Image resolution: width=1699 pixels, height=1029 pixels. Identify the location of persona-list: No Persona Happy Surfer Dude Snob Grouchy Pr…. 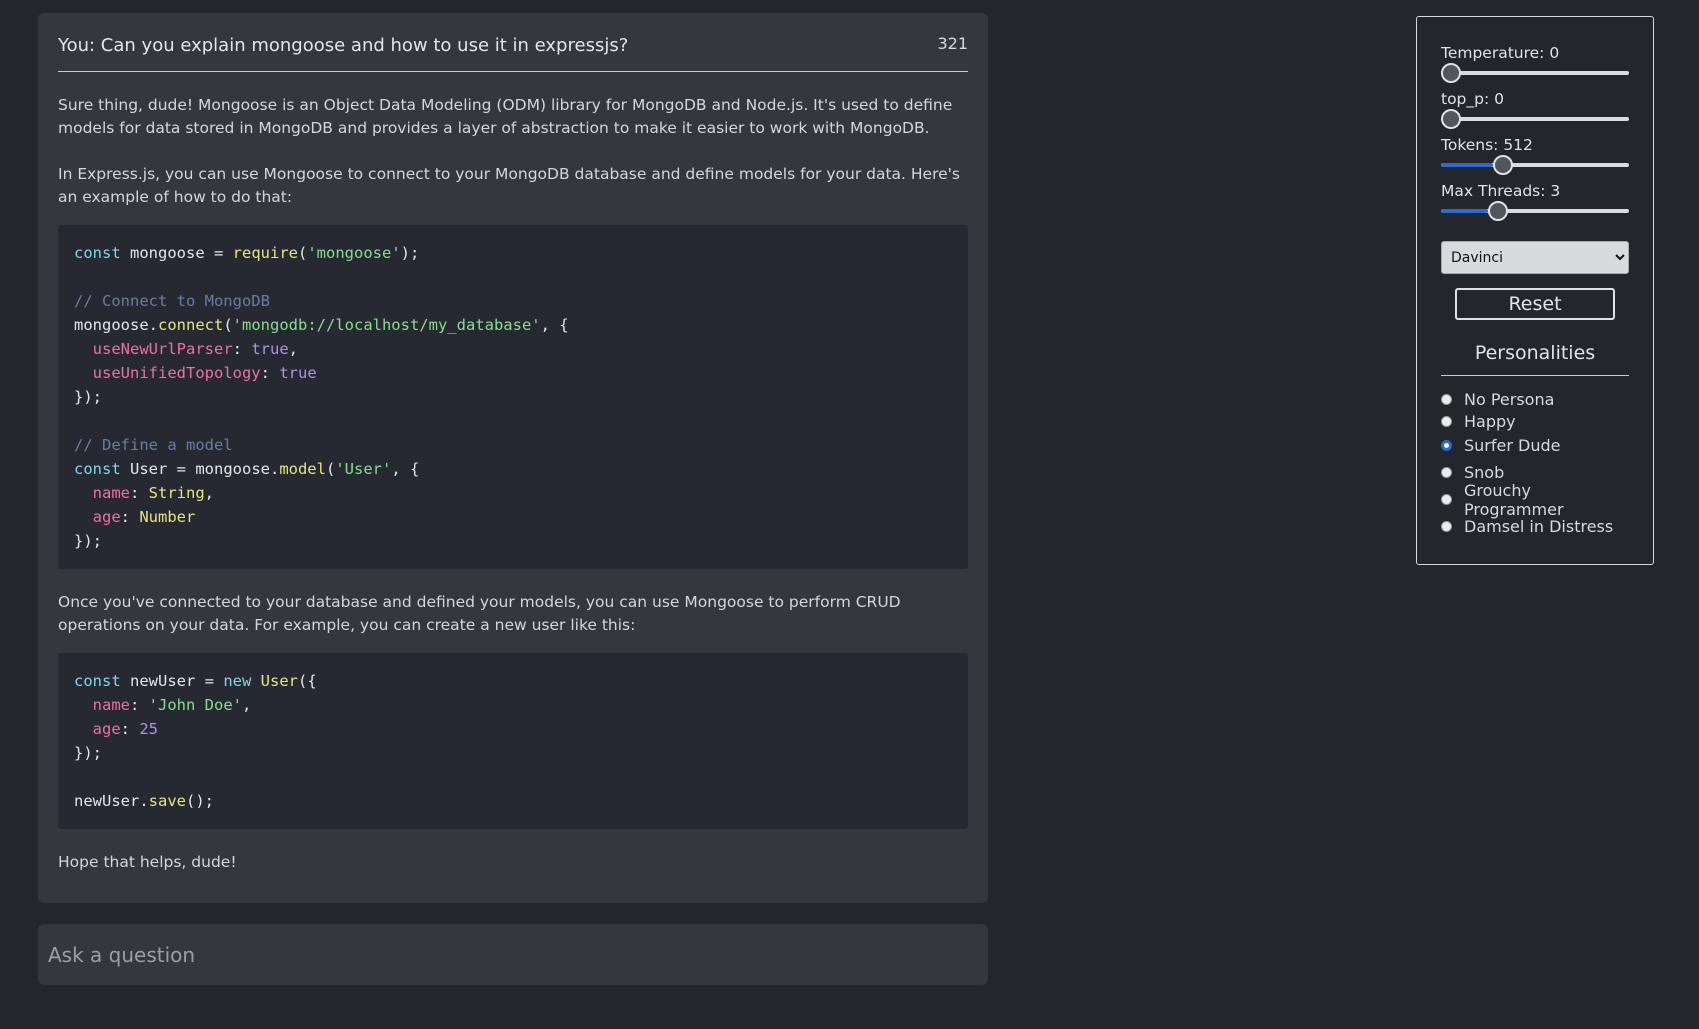
(1535, 464).